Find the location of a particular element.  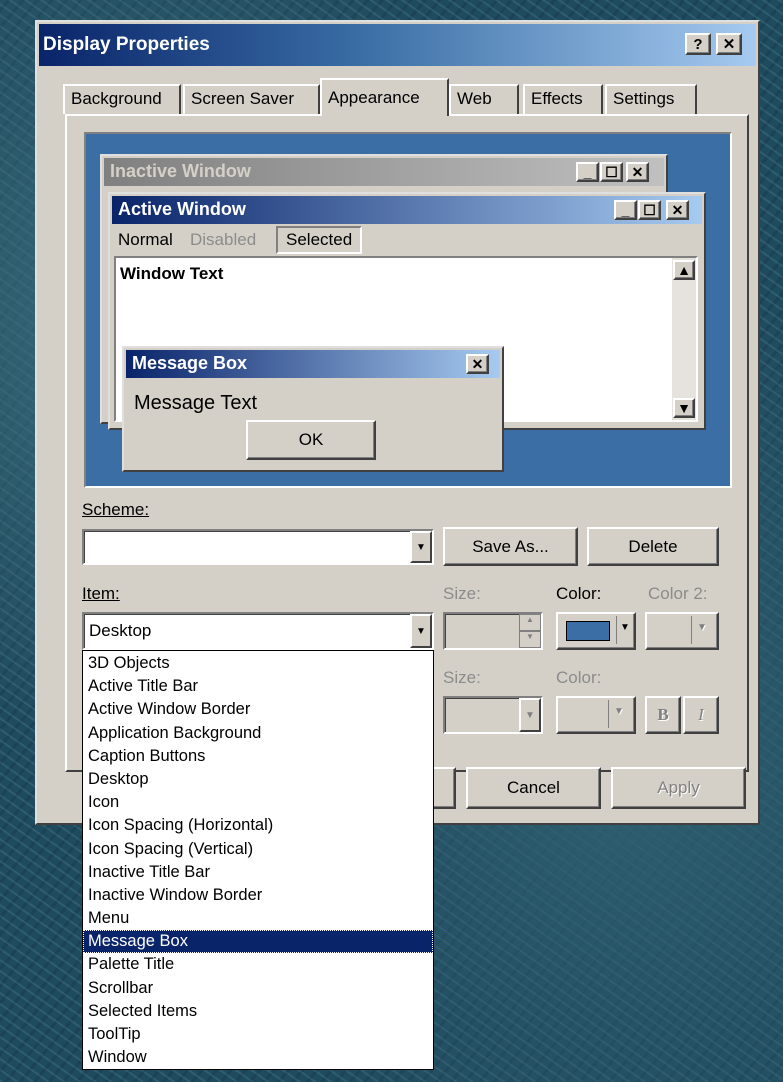

active-window-title: Active Window is located at coordinates (182, 209).